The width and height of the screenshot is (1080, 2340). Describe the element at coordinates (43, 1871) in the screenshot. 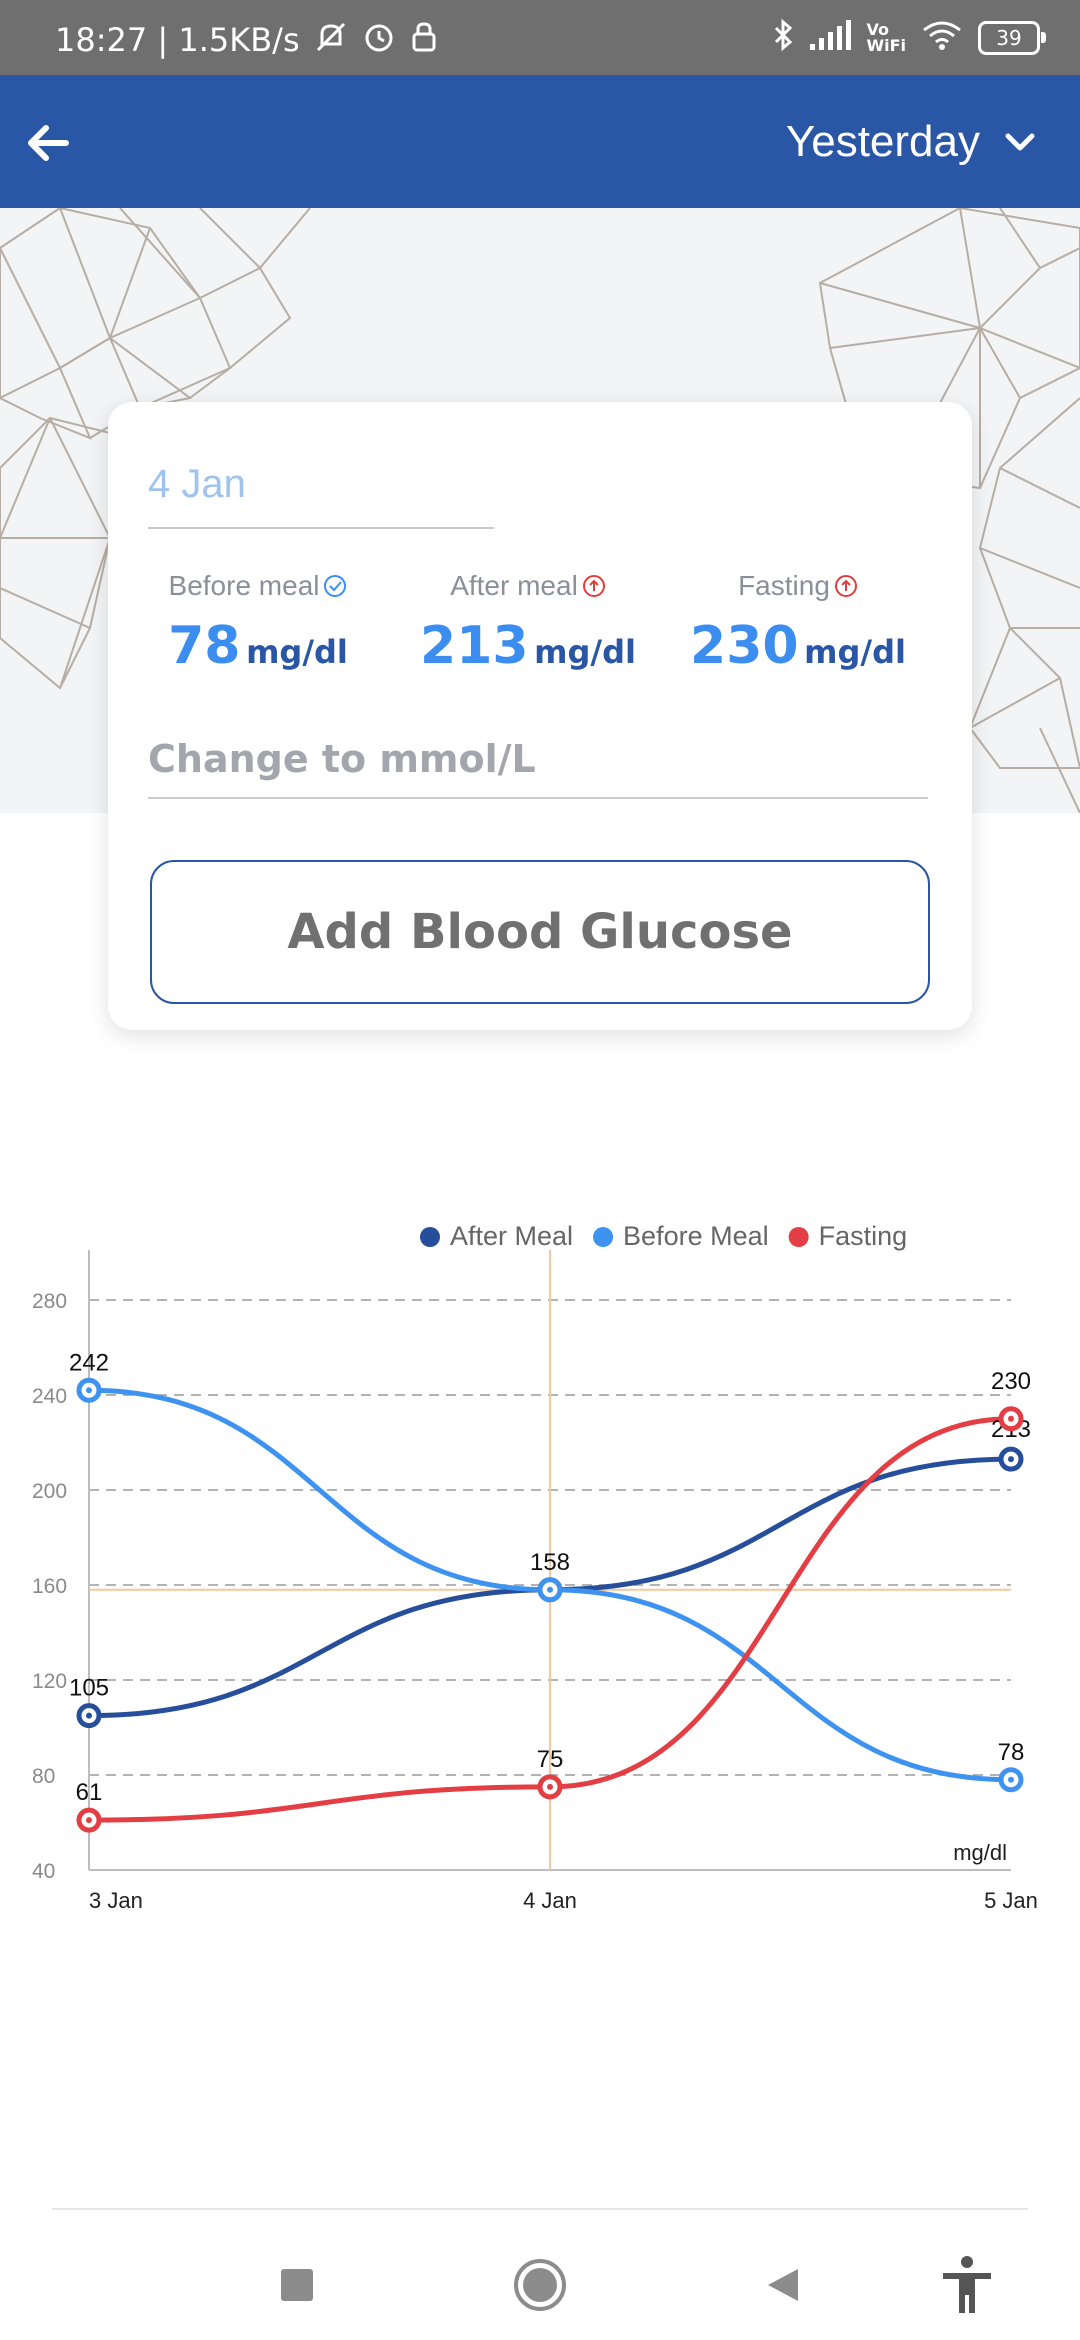

I see `y-tick-label: 40` at that location.